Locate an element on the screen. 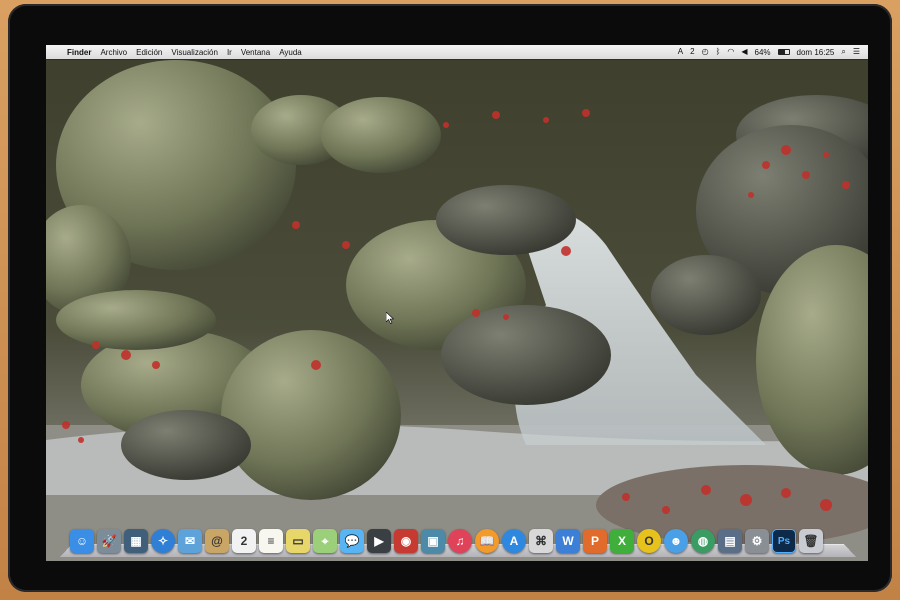 This screenshot has width=900, height=600. dock-maps-icon: ⌖ is located at coordinates (325, 541).